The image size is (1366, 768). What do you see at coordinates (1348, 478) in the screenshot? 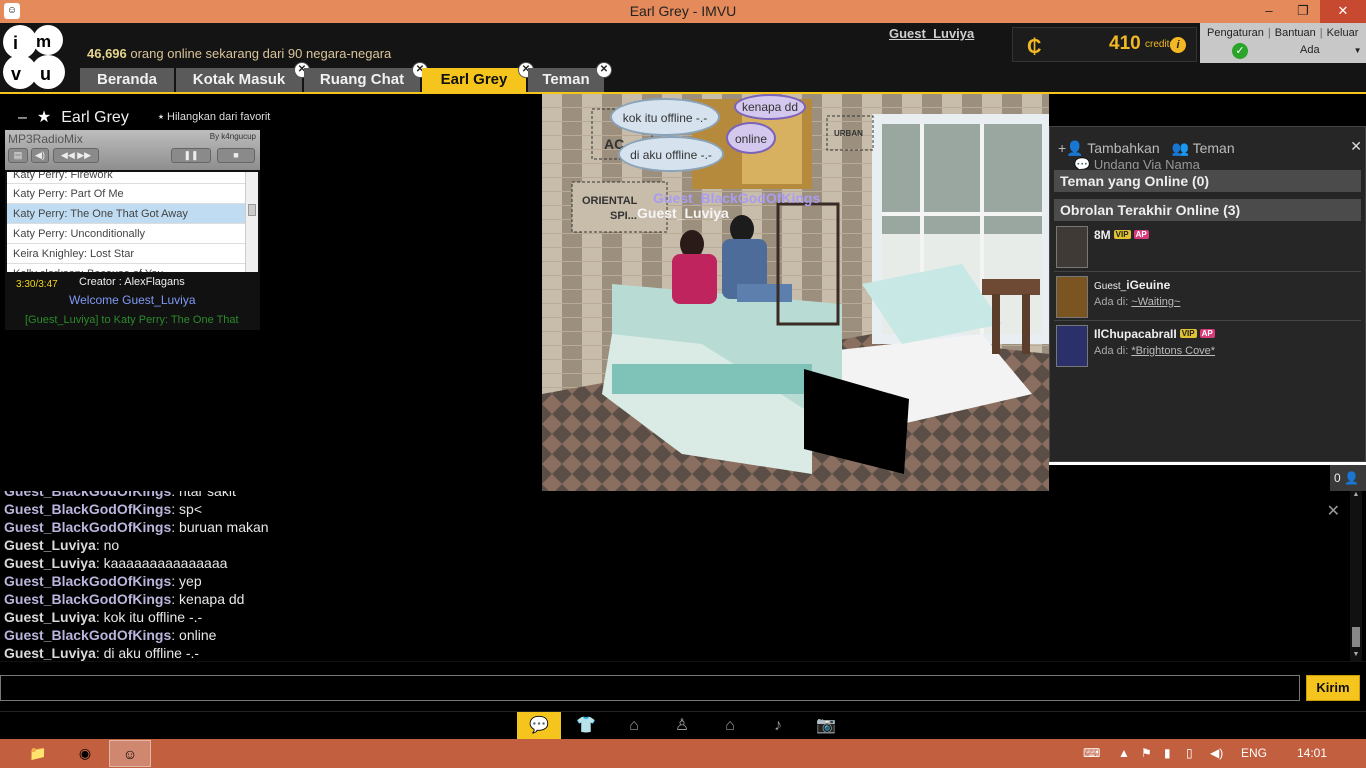
I see `participant-count: 0 👤` at bounding box center [1348, 478].